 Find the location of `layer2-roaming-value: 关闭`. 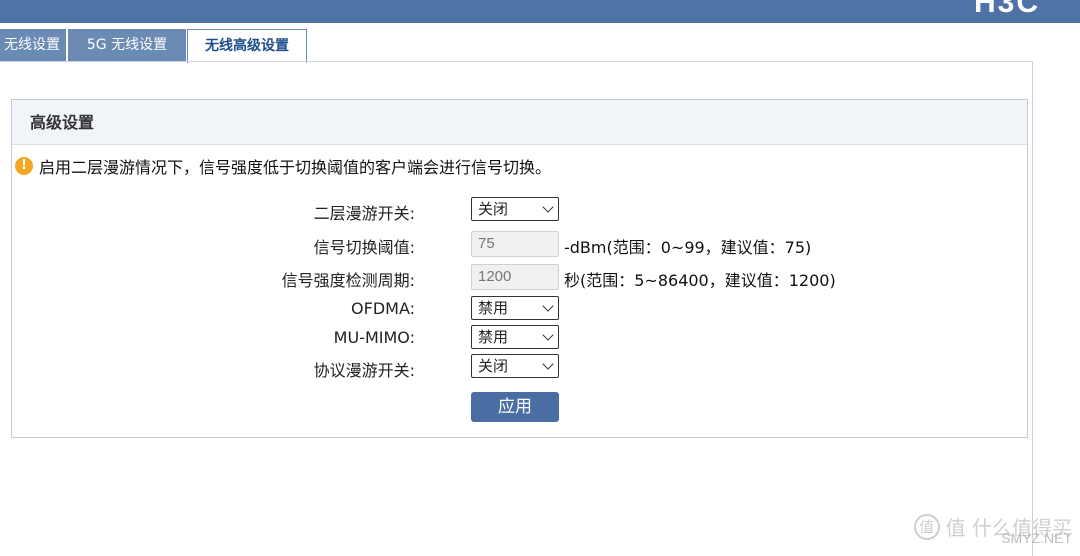

layer2-roaming-value: 关闭 is located at coordinates (493, 209).